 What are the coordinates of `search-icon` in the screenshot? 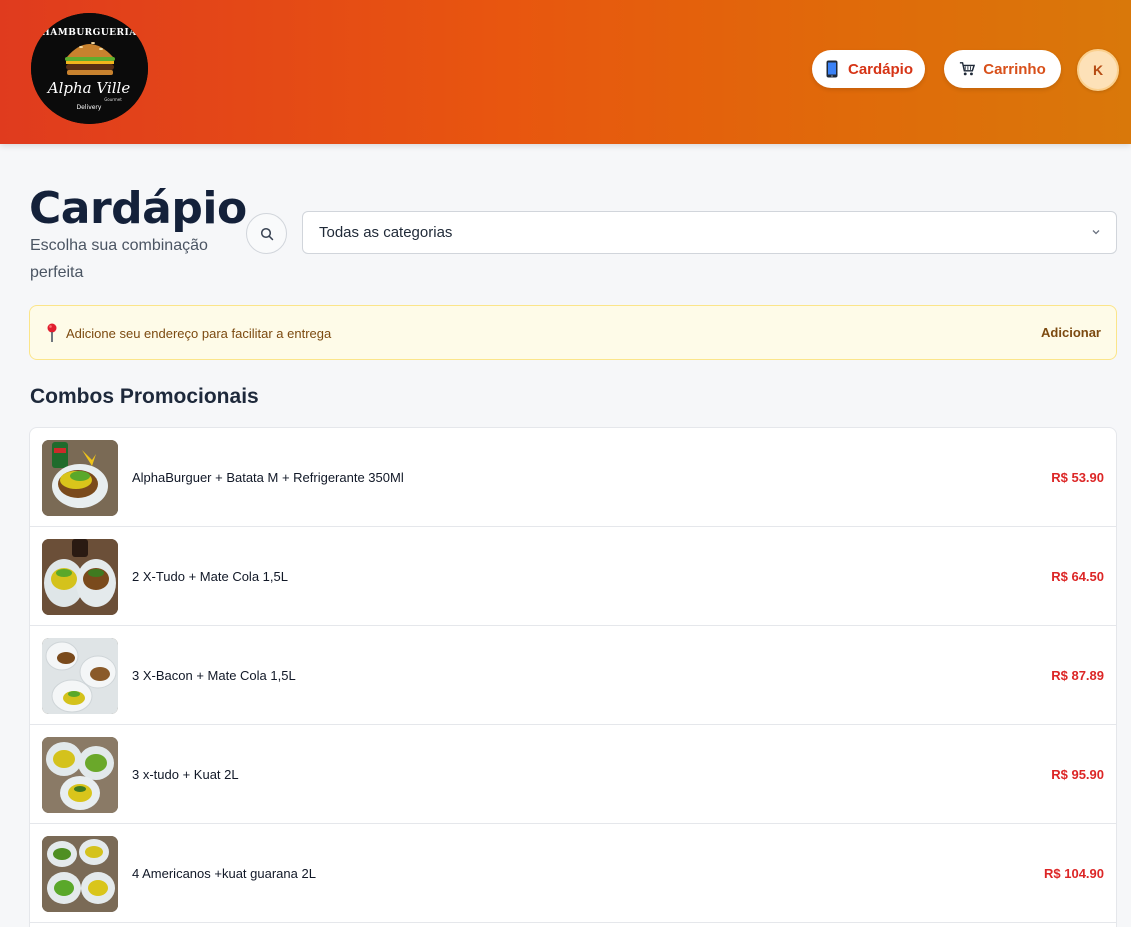 It's located at (266, 233).